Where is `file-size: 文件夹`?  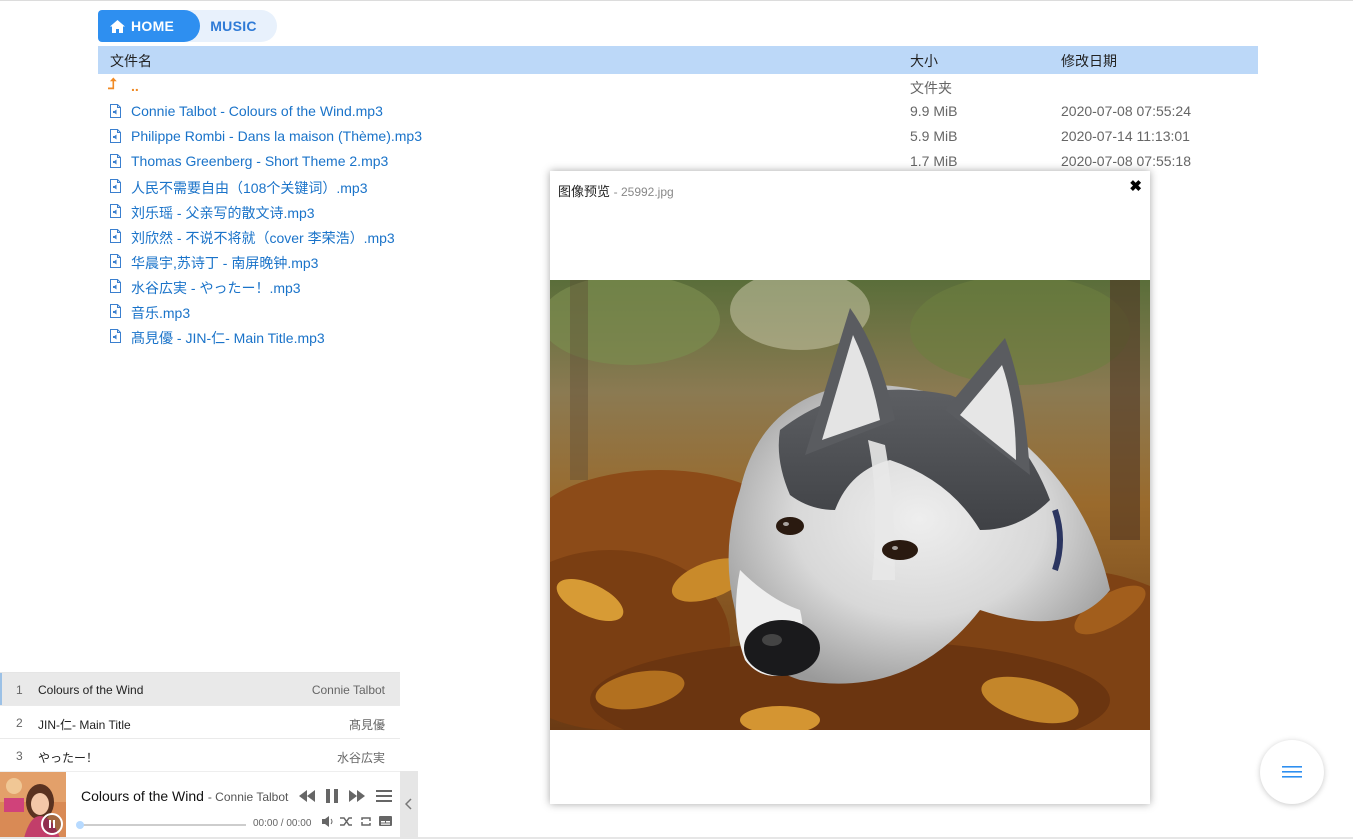 file-size: 文件夹 is located at coordinates (931, 88).